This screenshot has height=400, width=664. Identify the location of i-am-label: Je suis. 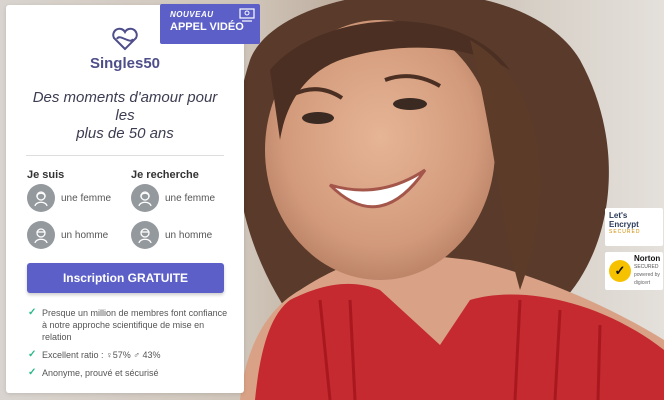
(46, 175).